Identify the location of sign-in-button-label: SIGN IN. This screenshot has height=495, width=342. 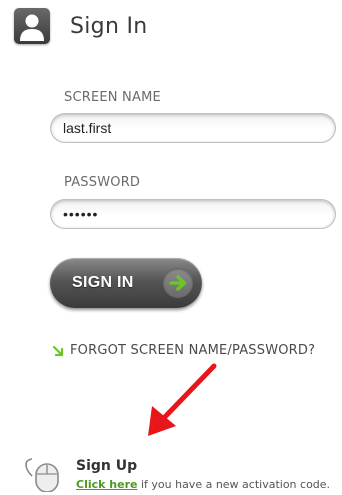
(103, 282).